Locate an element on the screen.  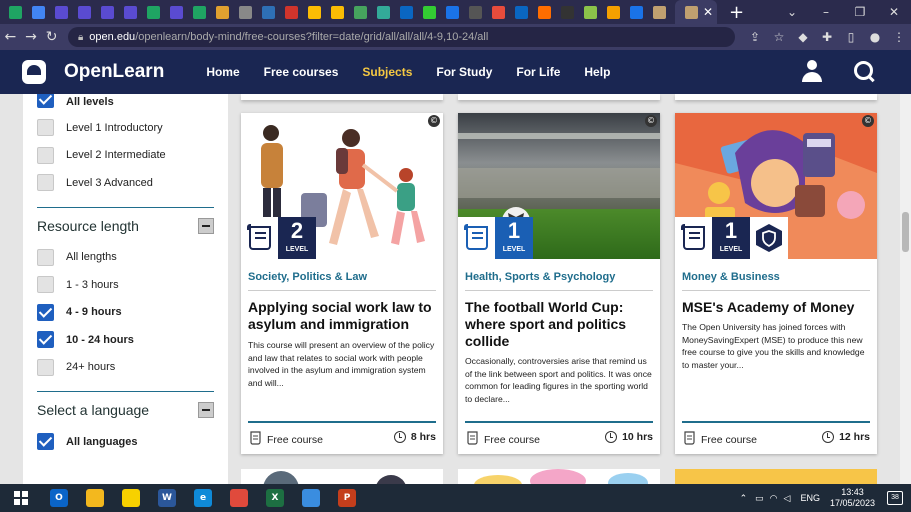
filter-level-3: Level 3 Advanced is located at coordinates (125, 183).